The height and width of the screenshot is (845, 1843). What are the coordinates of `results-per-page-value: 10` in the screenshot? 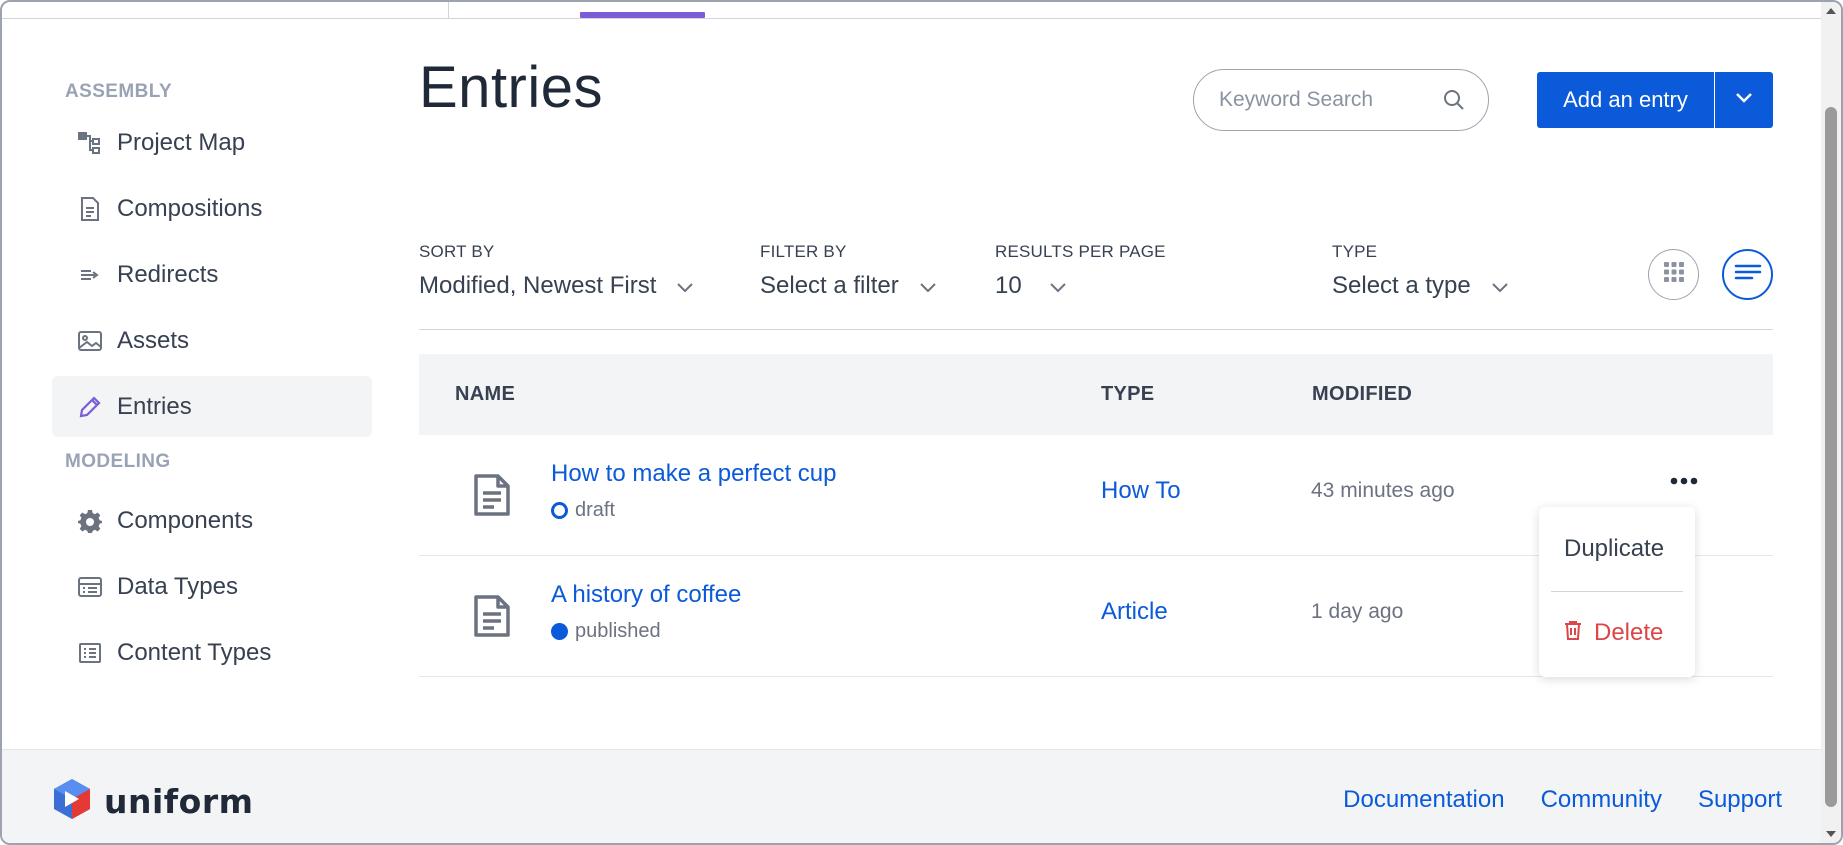 It's located at (1008, 285).